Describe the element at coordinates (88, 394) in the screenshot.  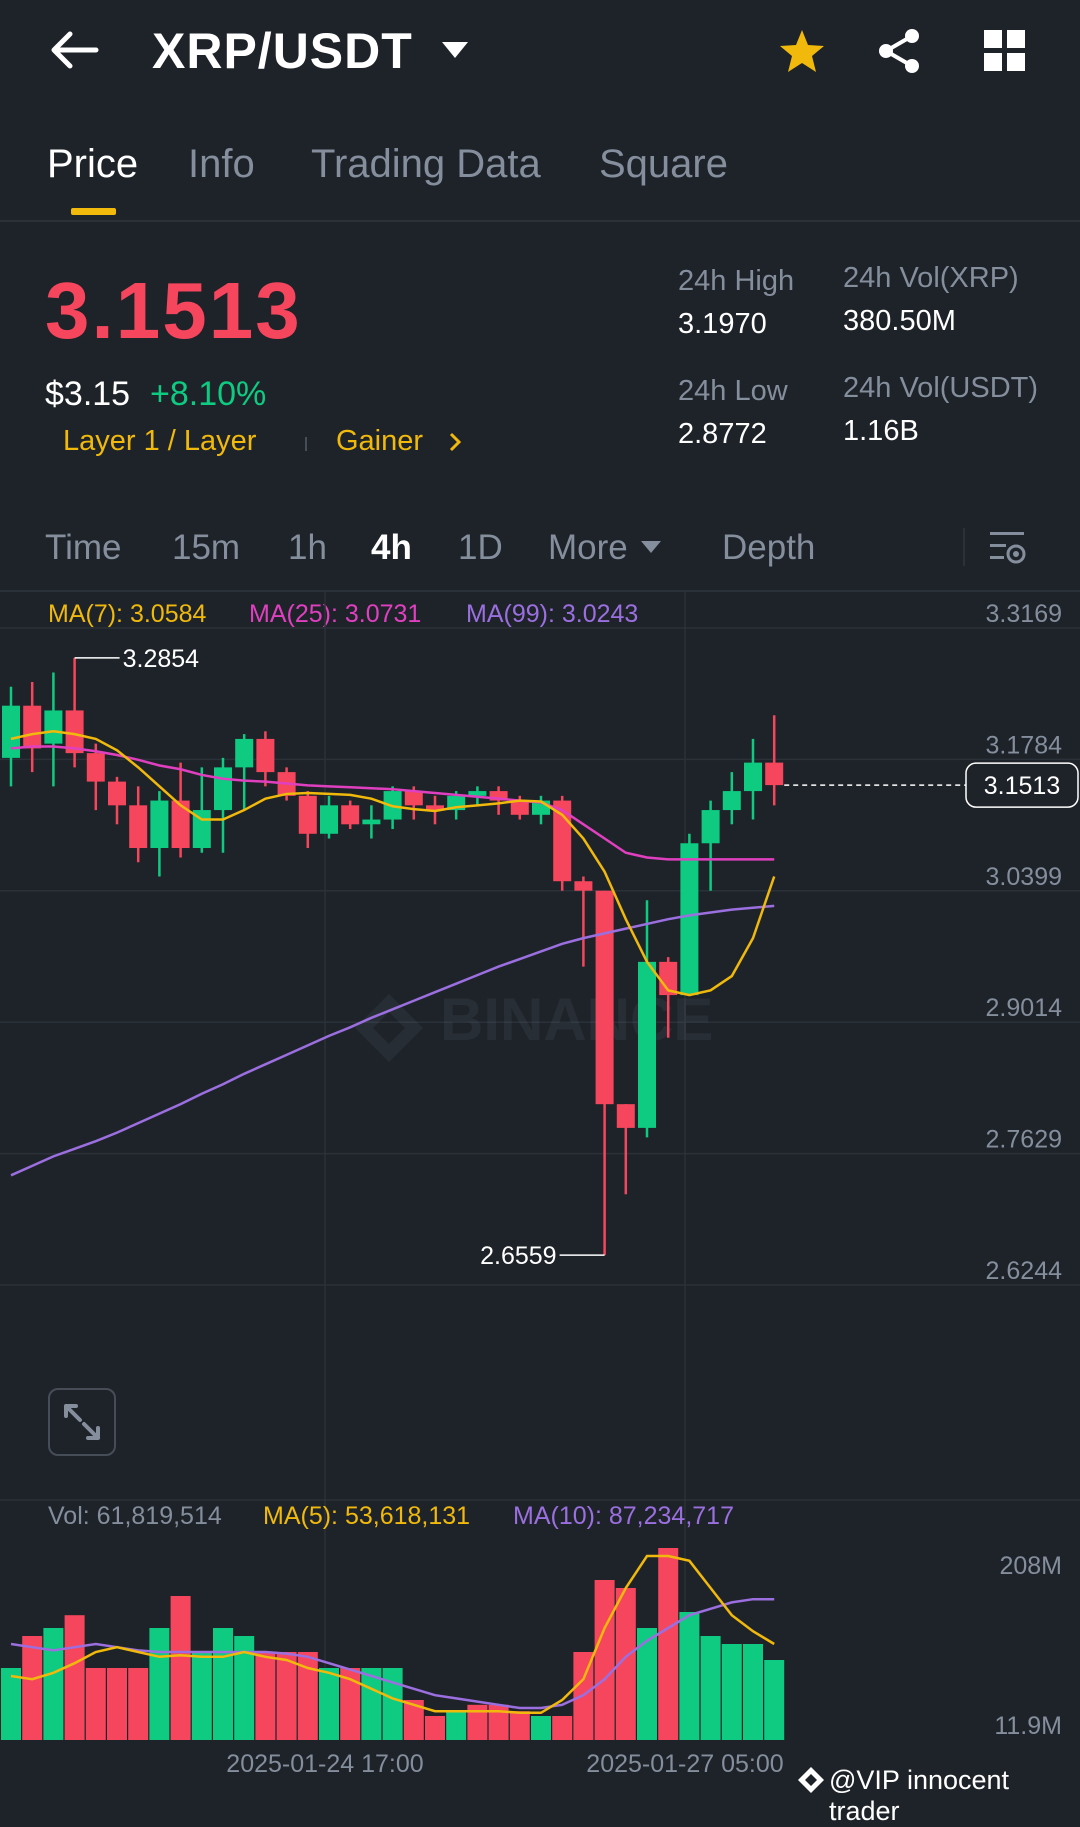
I see `usd-price: $3.15` at that location.